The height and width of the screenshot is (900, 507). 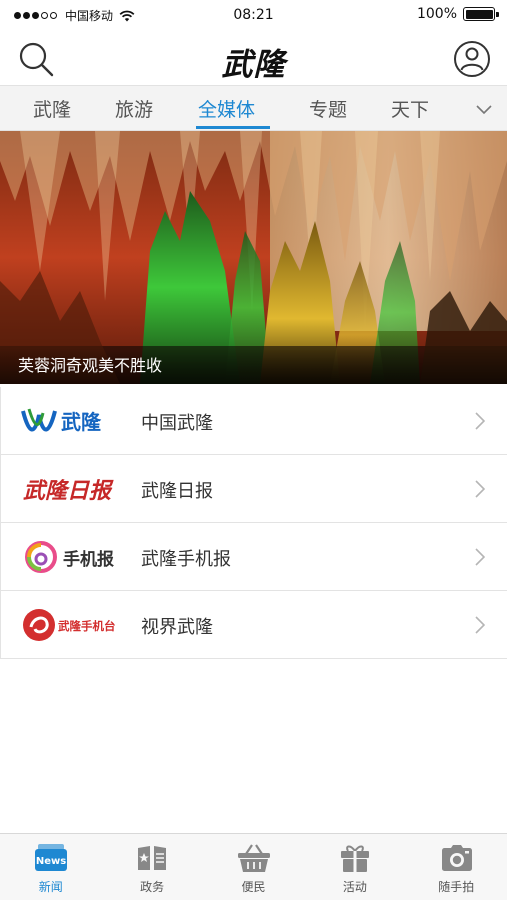 What do you see at coordinates (456, 887) in the screenshot?
I see `nav-label: 随手拍` at bounding box center [456, 887].